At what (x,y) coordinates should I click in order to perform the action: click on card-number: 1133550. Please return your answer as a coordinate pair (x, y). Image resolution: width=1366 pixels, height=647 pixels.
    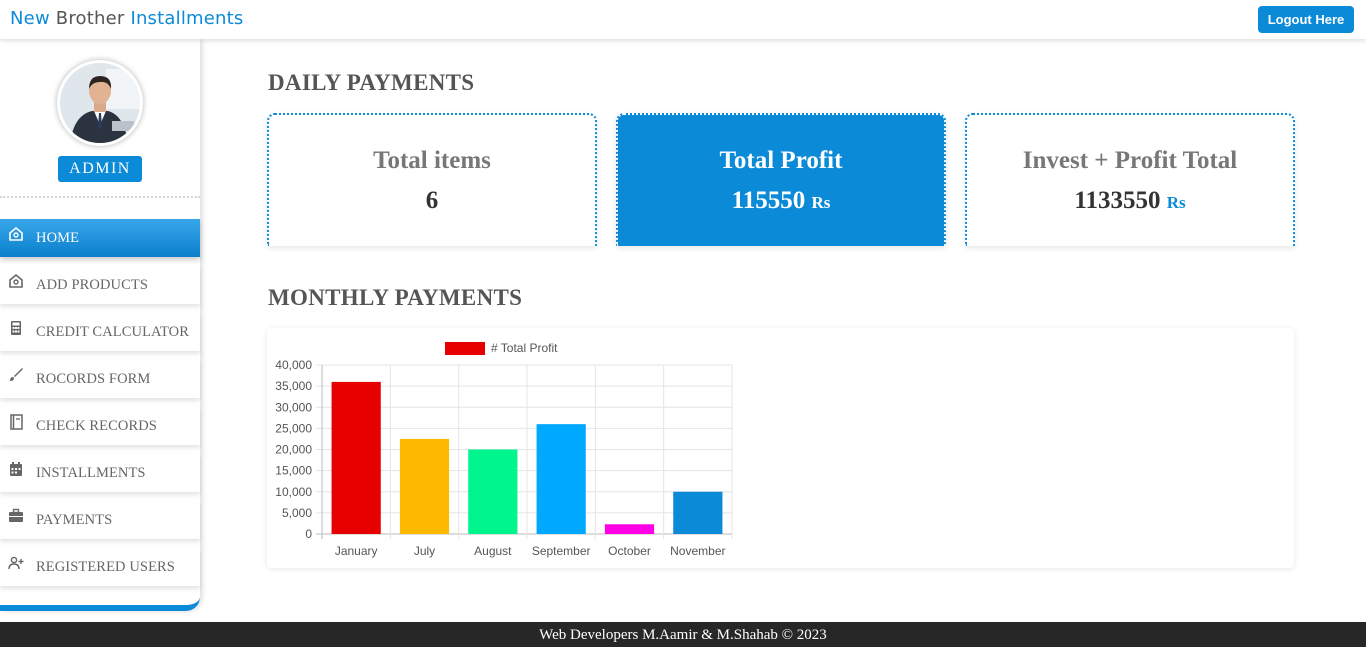
    Looking at the image, I should click on (1117, 200).